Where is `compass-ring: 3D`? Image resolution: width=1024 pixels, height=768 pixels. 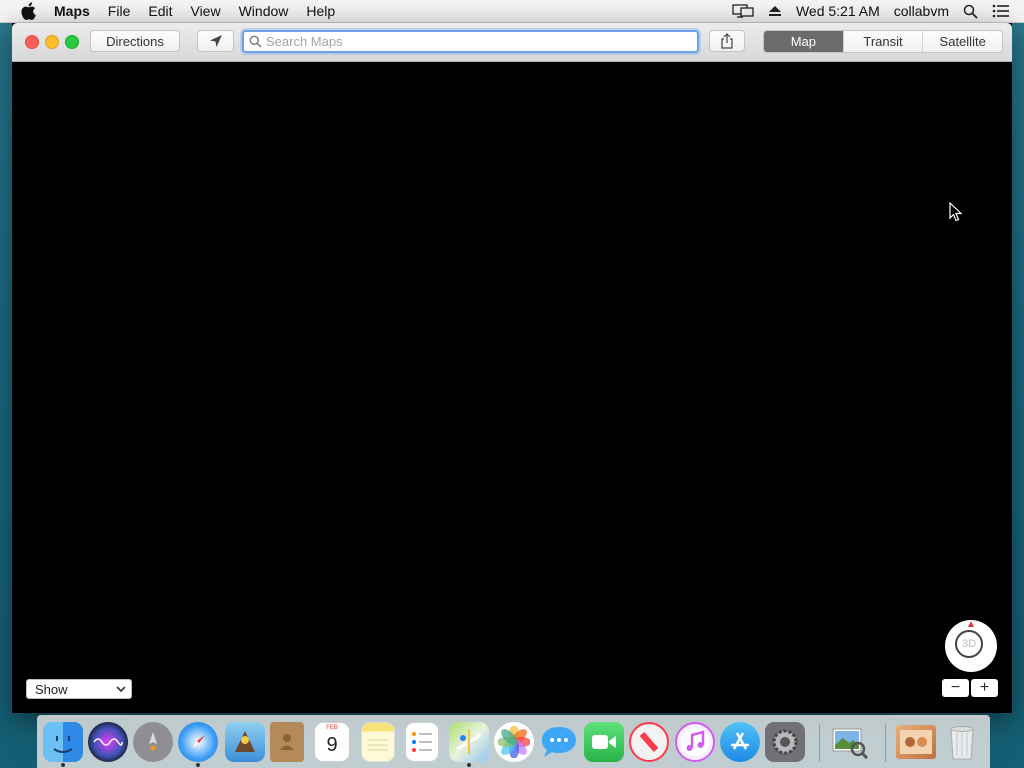
compass-ring: 3D is located at coordinates (969, 644).